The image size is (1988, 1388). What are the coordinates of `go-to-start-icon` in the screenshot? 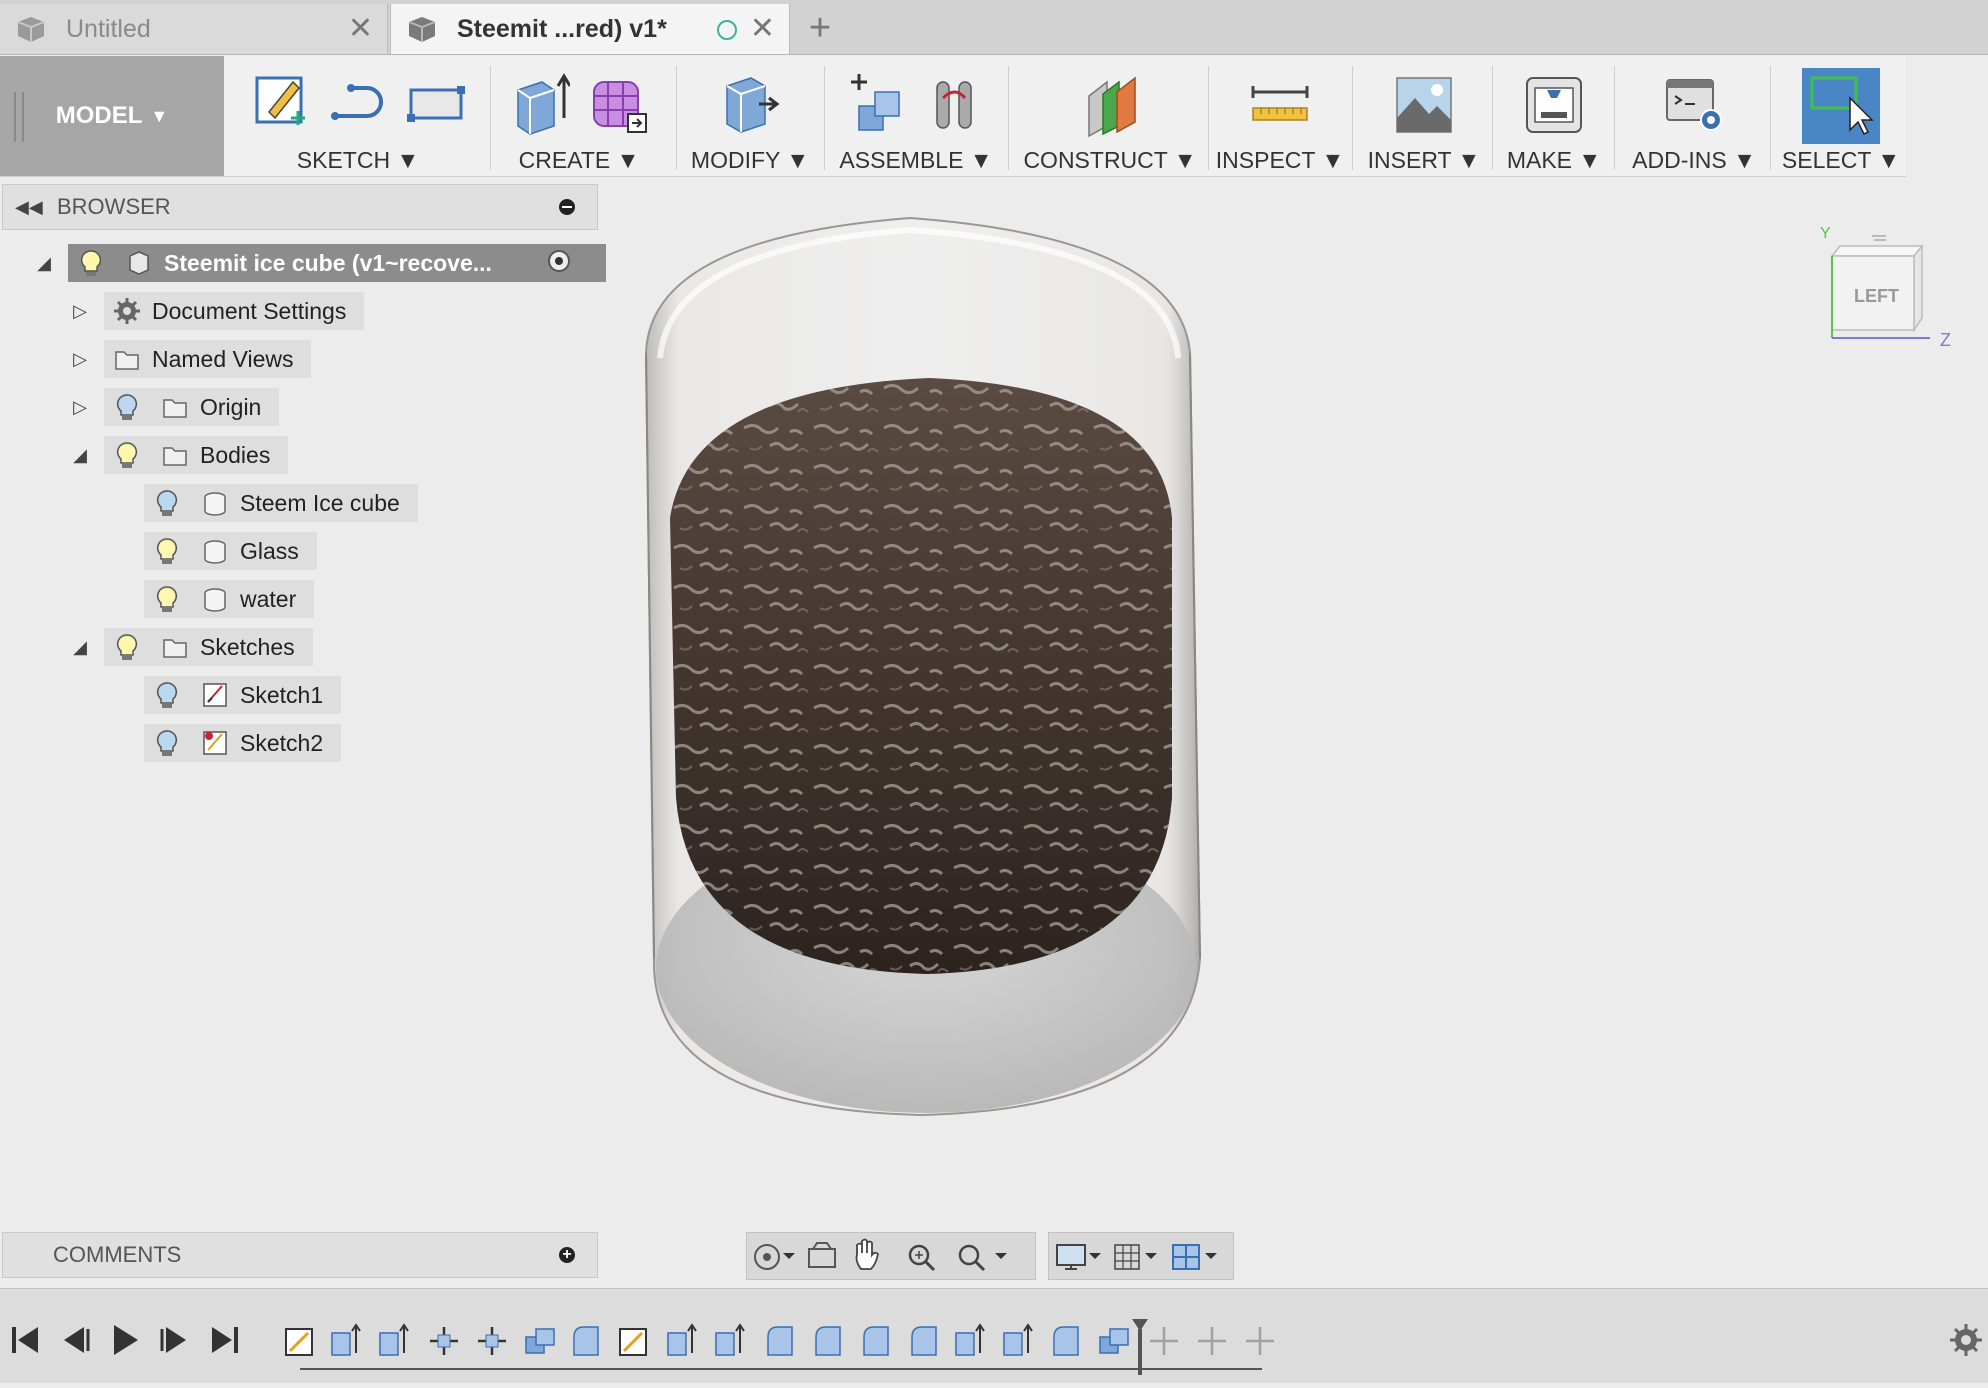 It's located at (25, 1340).